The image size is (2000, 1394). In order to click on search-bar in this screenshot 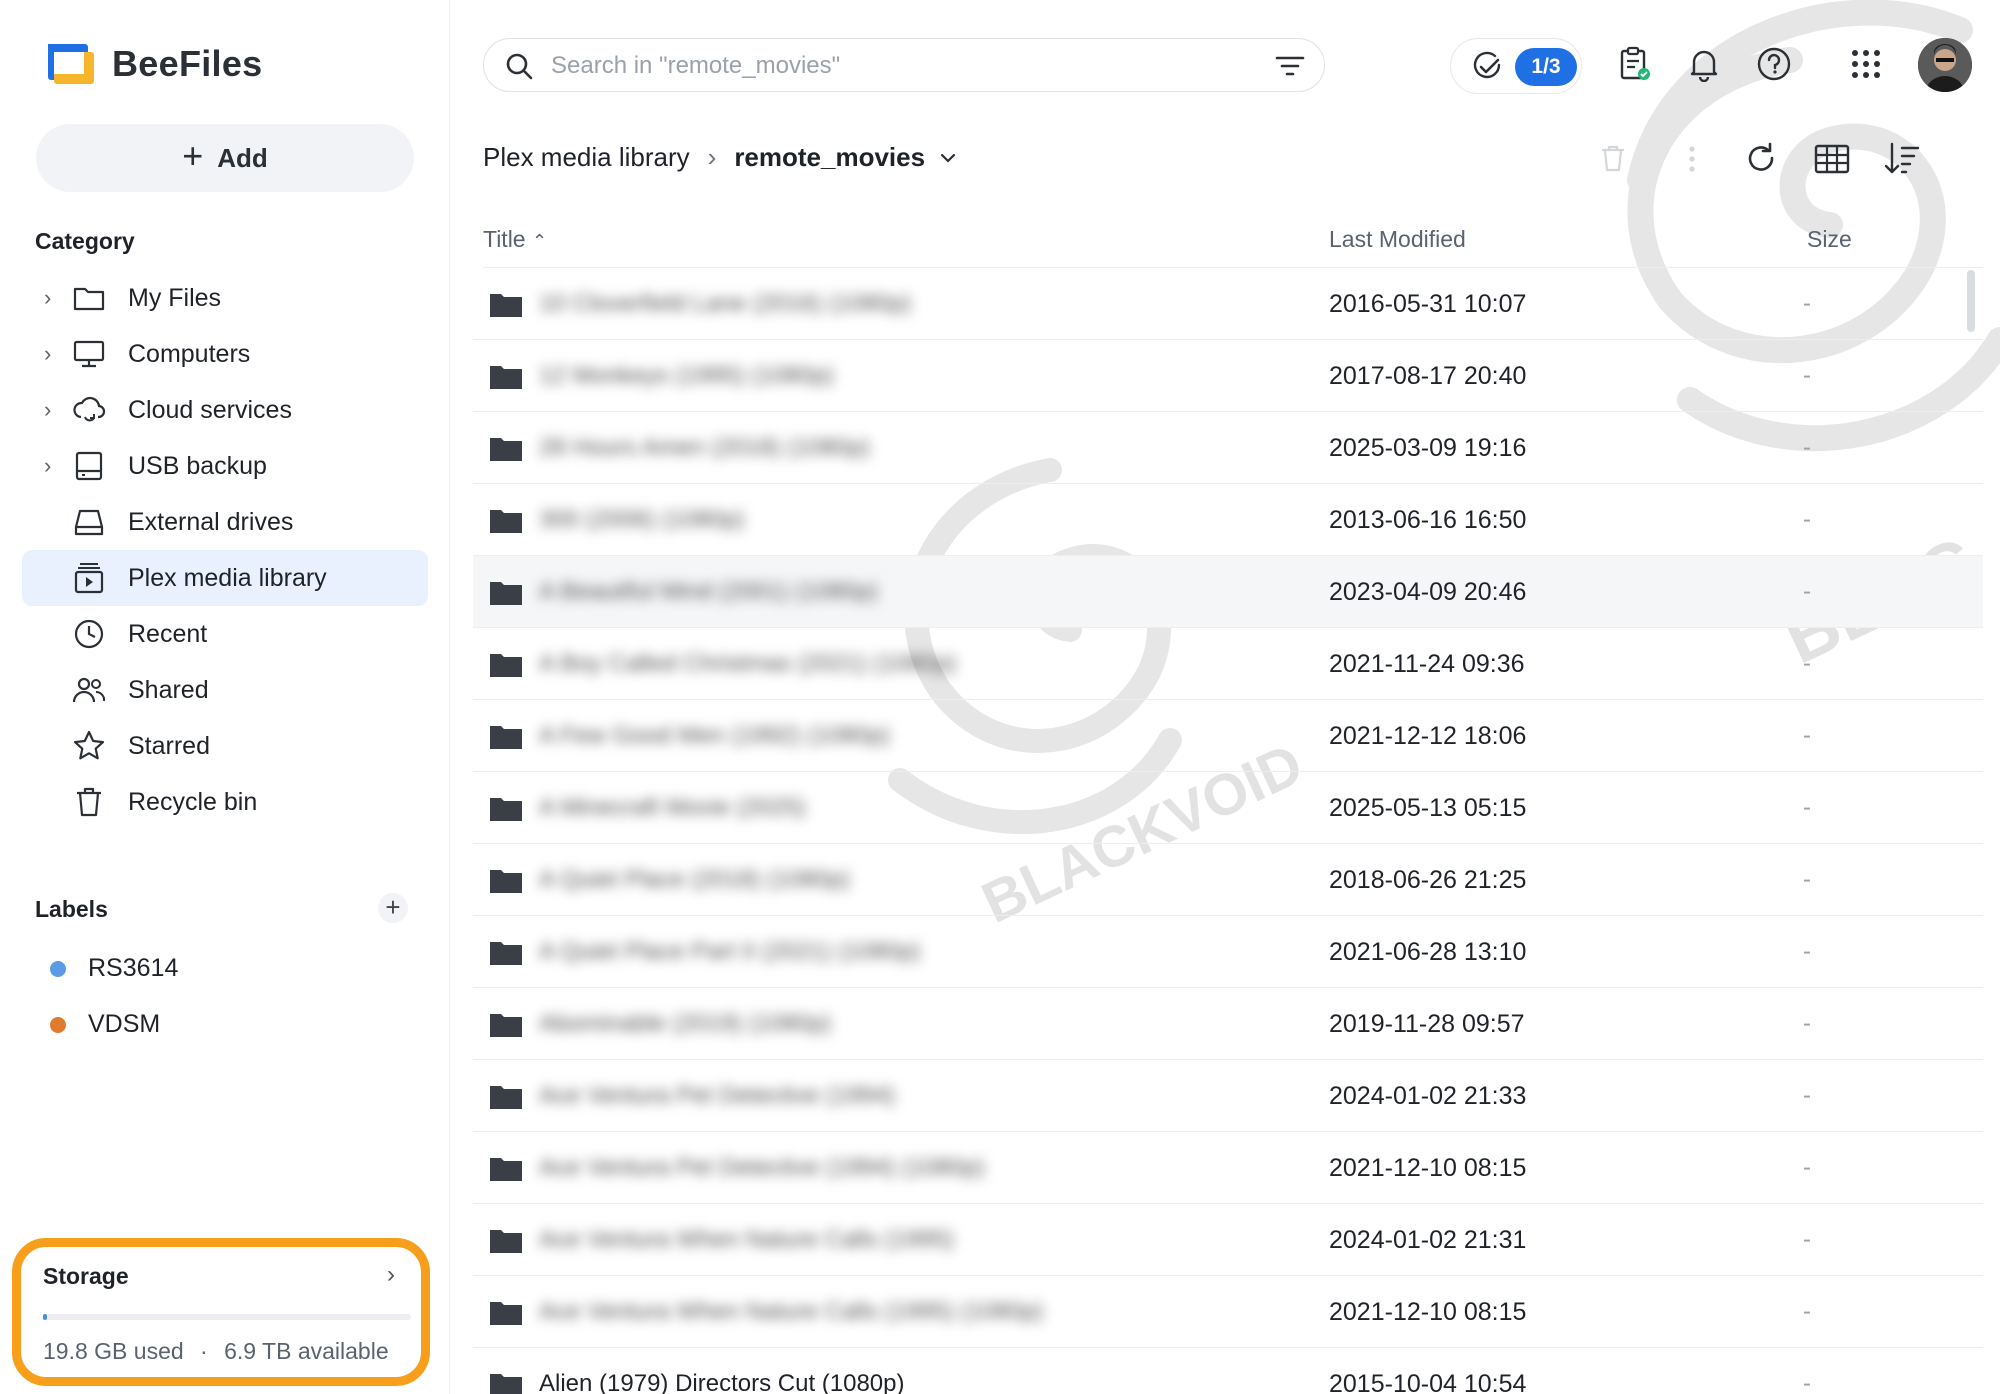, I will do `click(904, 65)`.